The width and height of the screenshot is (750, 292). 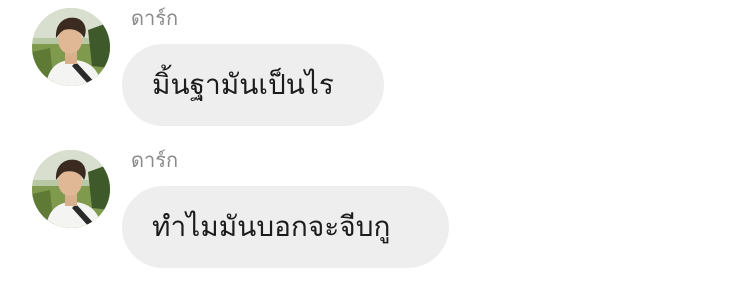 I want to click on message-bubble: ทำไมมันบอกจะจีบกู, so click(x=285, y=227).